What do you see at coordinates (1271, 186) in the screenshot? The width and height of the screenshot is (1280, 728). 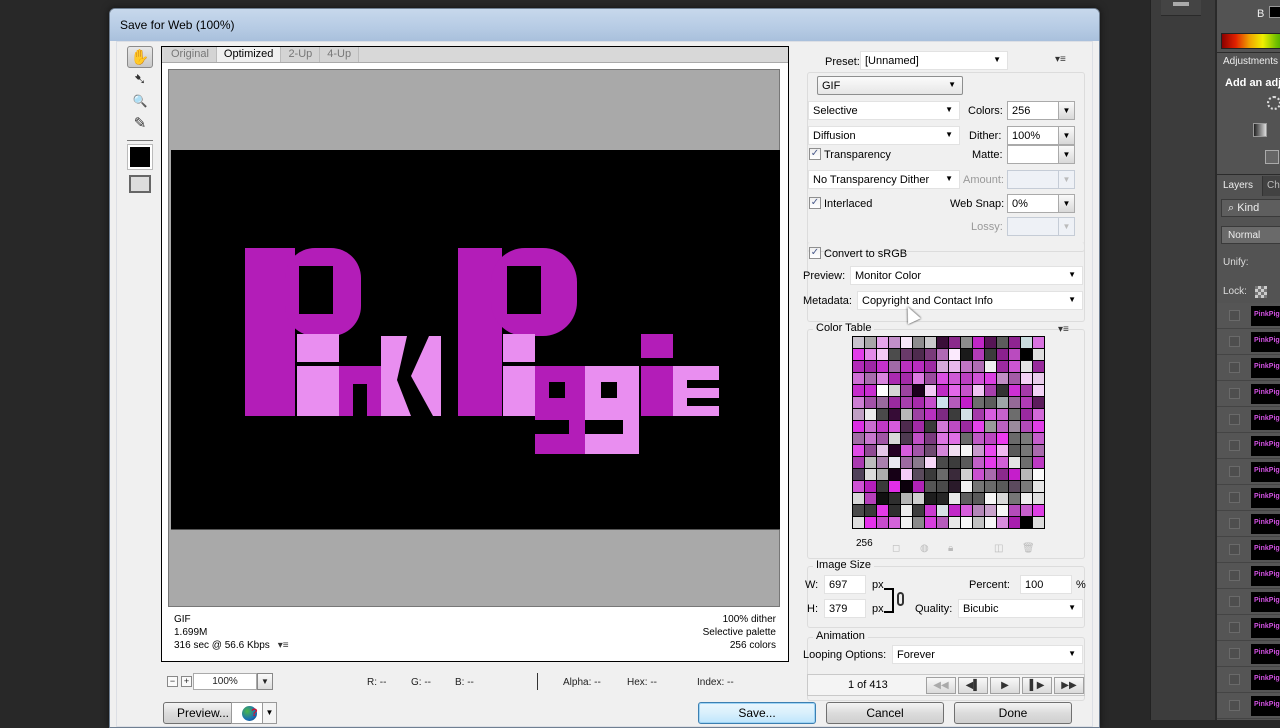 I see `channels-tab: Channels` at bounding box center [1271, 186].